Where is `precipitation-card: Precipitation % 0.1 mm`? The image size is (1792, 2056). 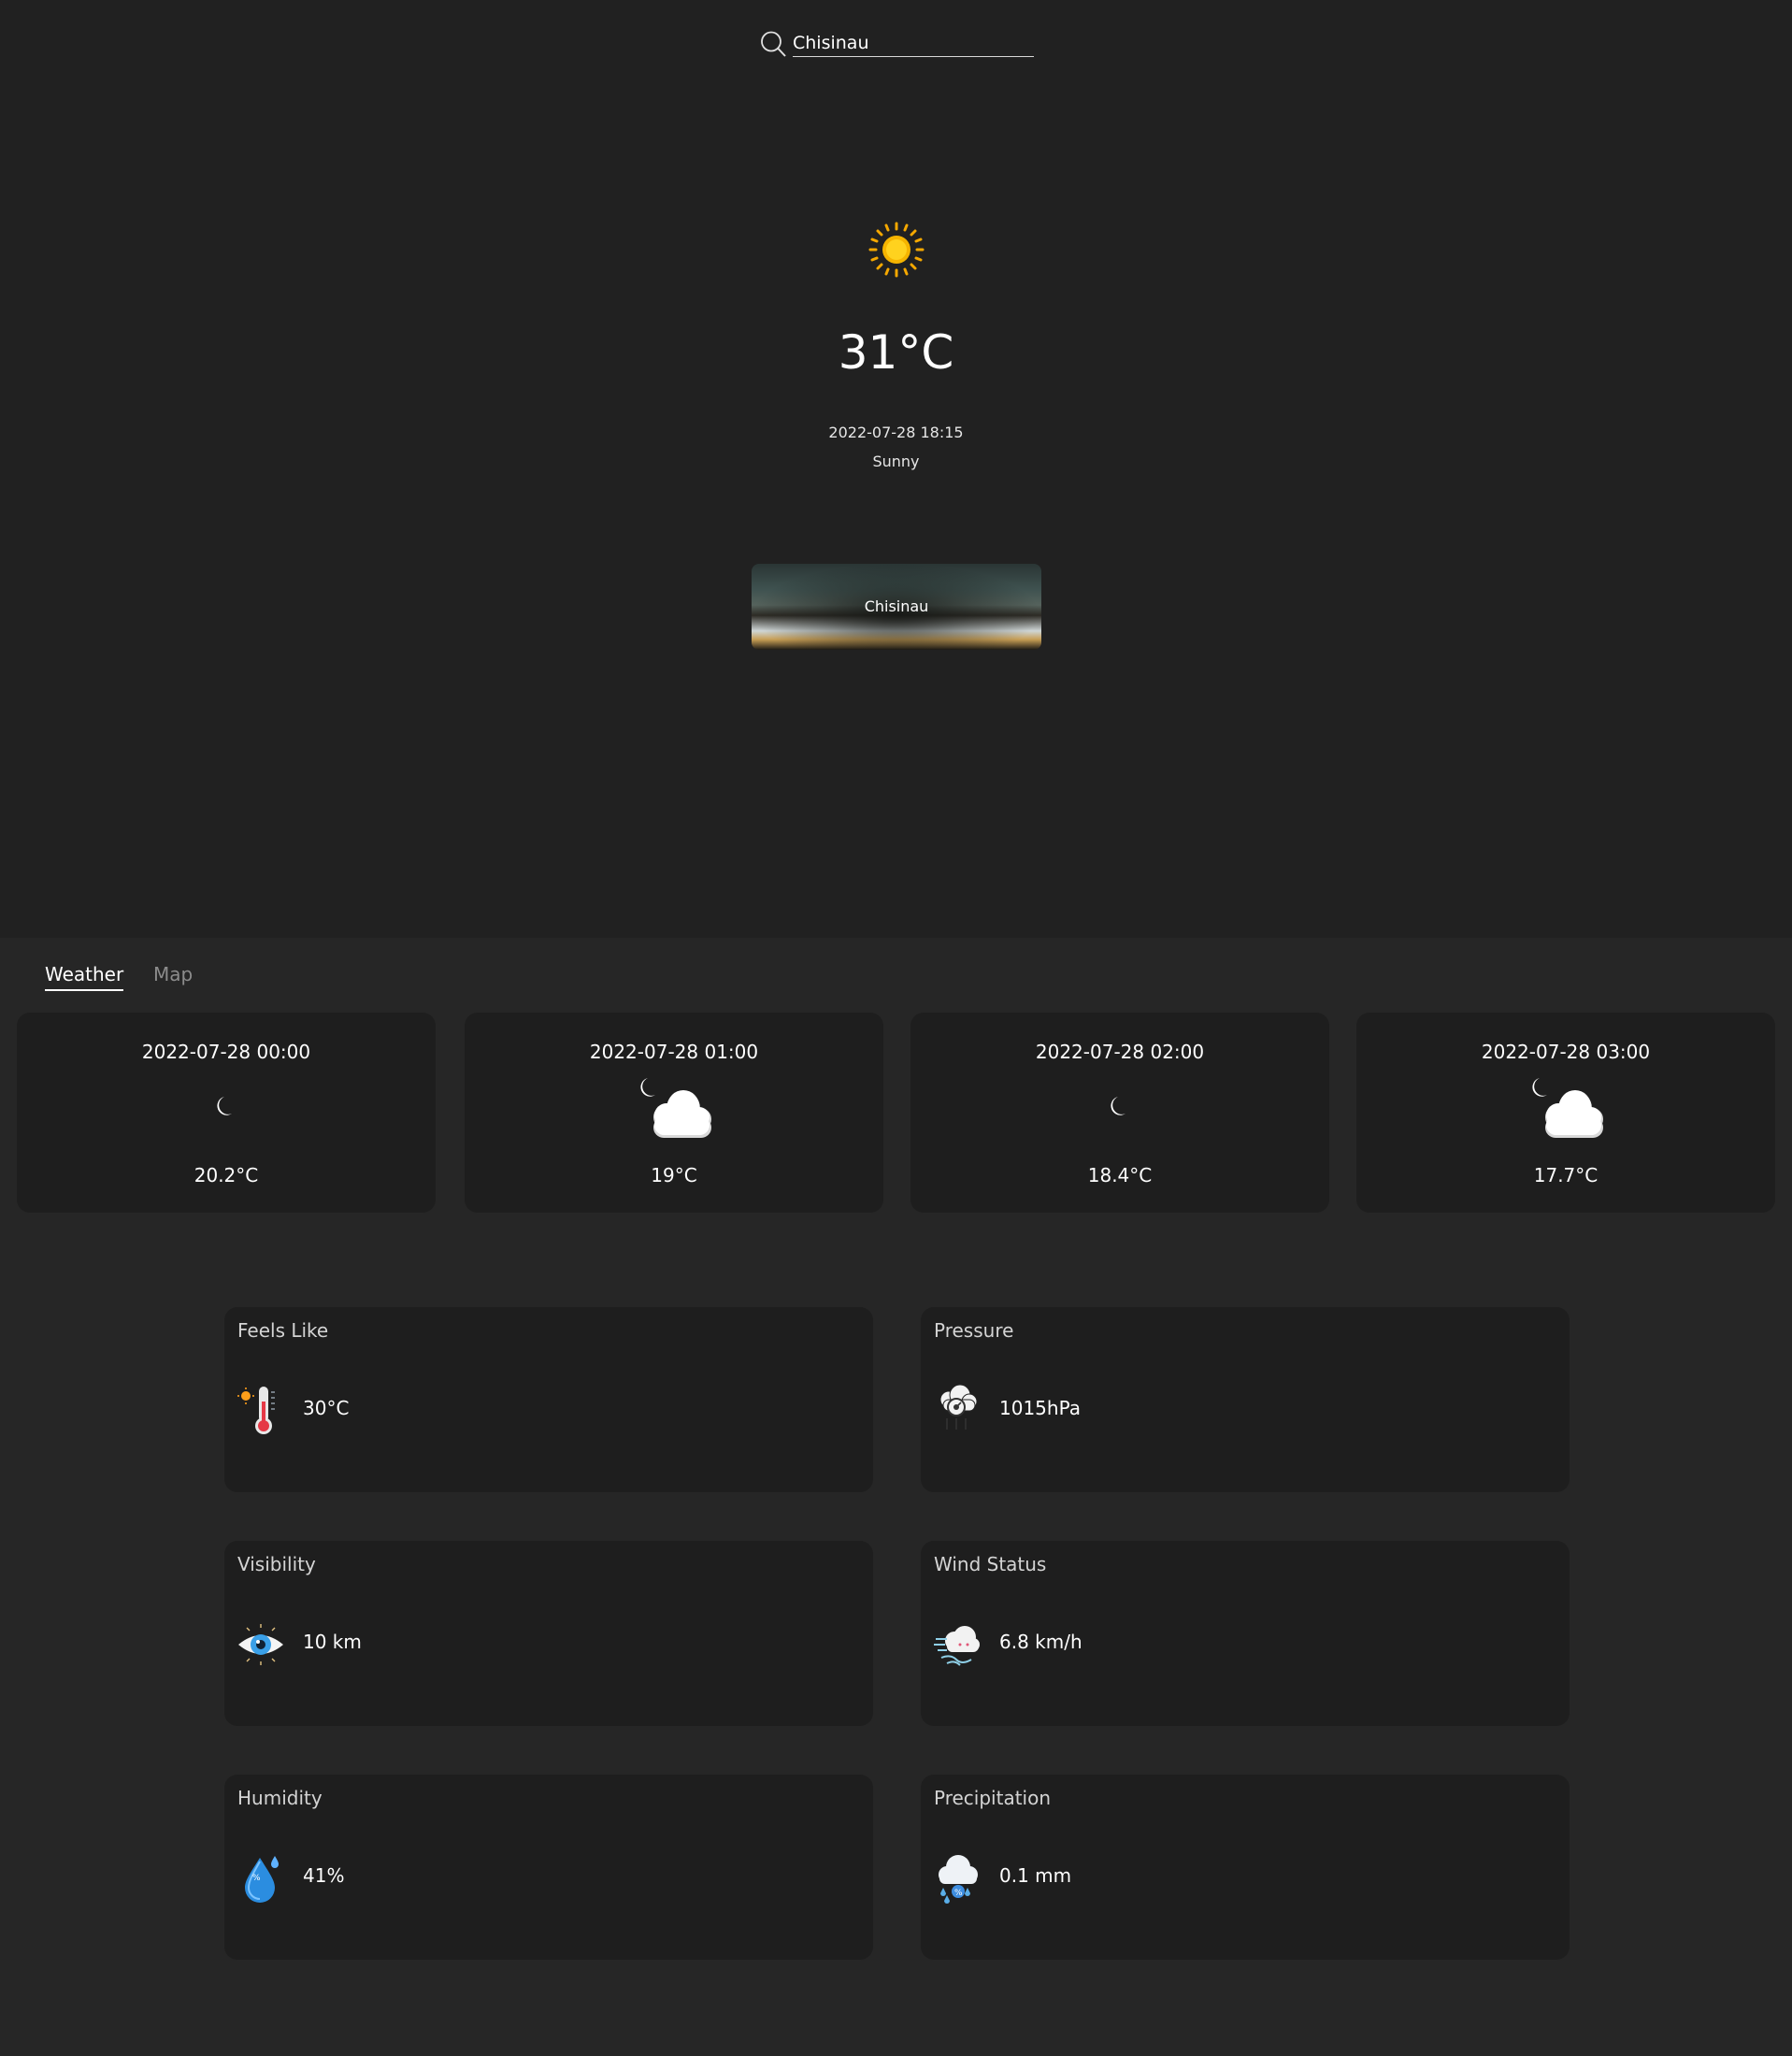
precipitation-card: Precipitation % 0.1 mm is located at coordinates (1245, 1867).